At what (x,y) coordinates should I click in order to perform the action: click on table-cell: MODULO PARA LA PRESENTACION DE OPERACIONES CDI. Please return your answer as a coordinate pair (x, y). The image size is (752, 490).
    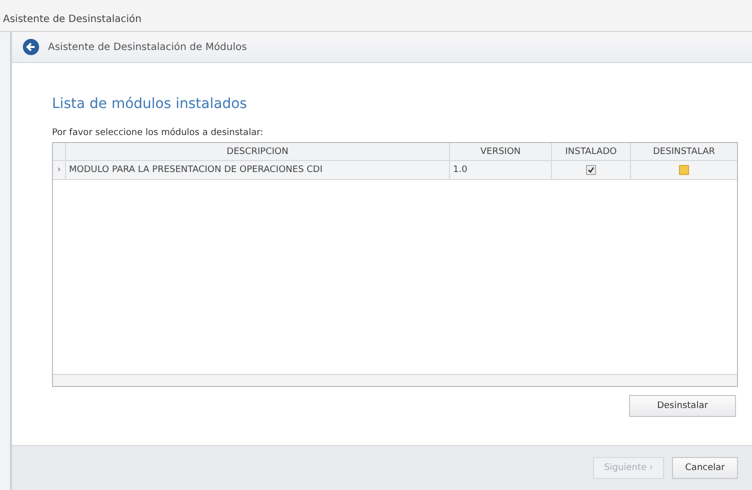
    Looking at the image, I should click on (258, 170).